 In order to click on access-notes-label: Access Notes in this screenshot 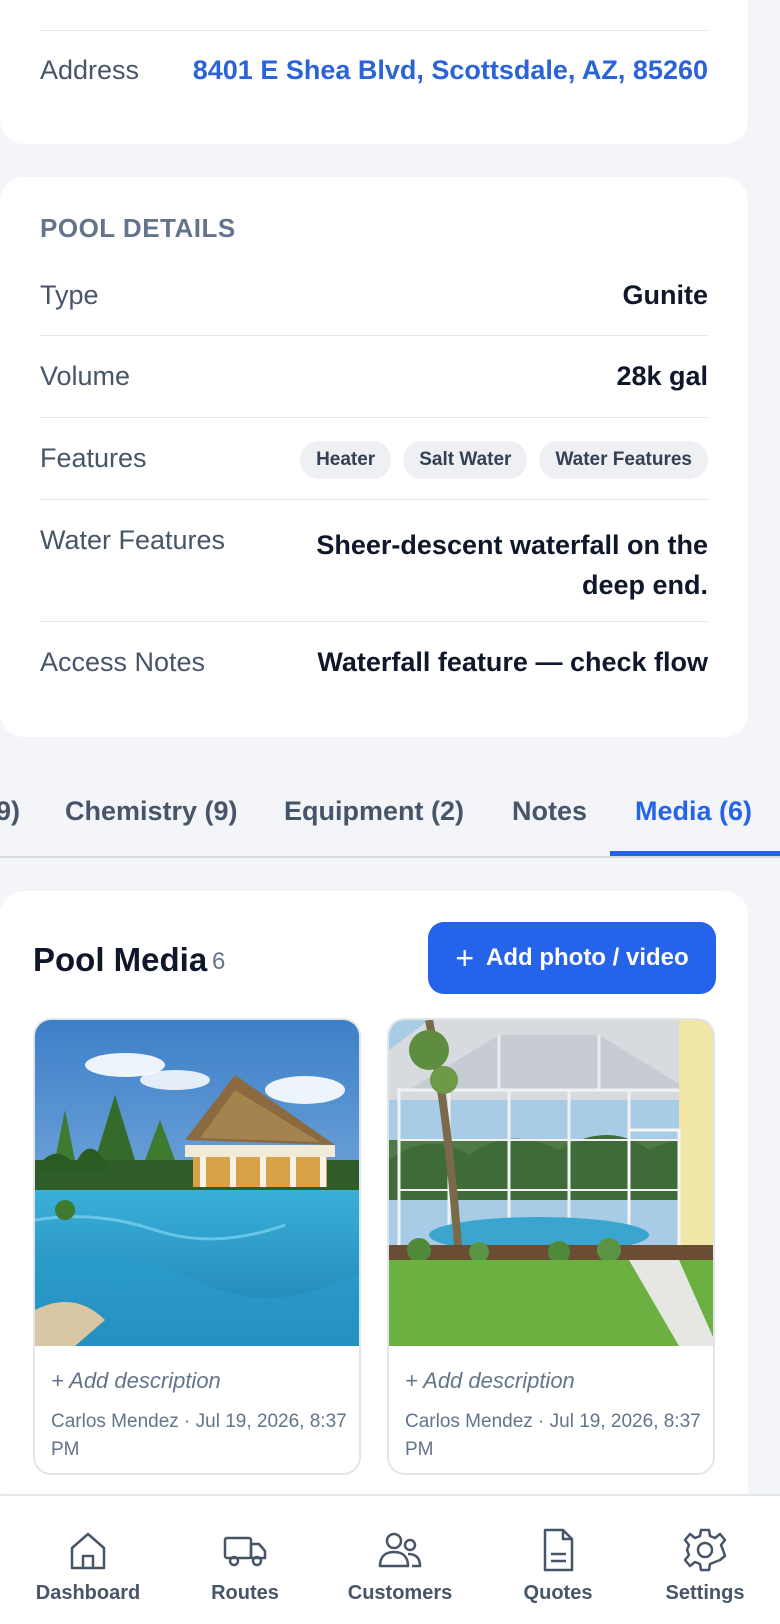, I will do `click(123, 662)`.